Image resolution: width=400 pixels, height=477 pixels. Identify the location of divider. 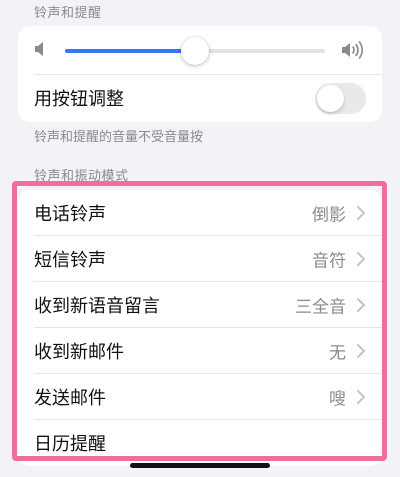
(208, 74).